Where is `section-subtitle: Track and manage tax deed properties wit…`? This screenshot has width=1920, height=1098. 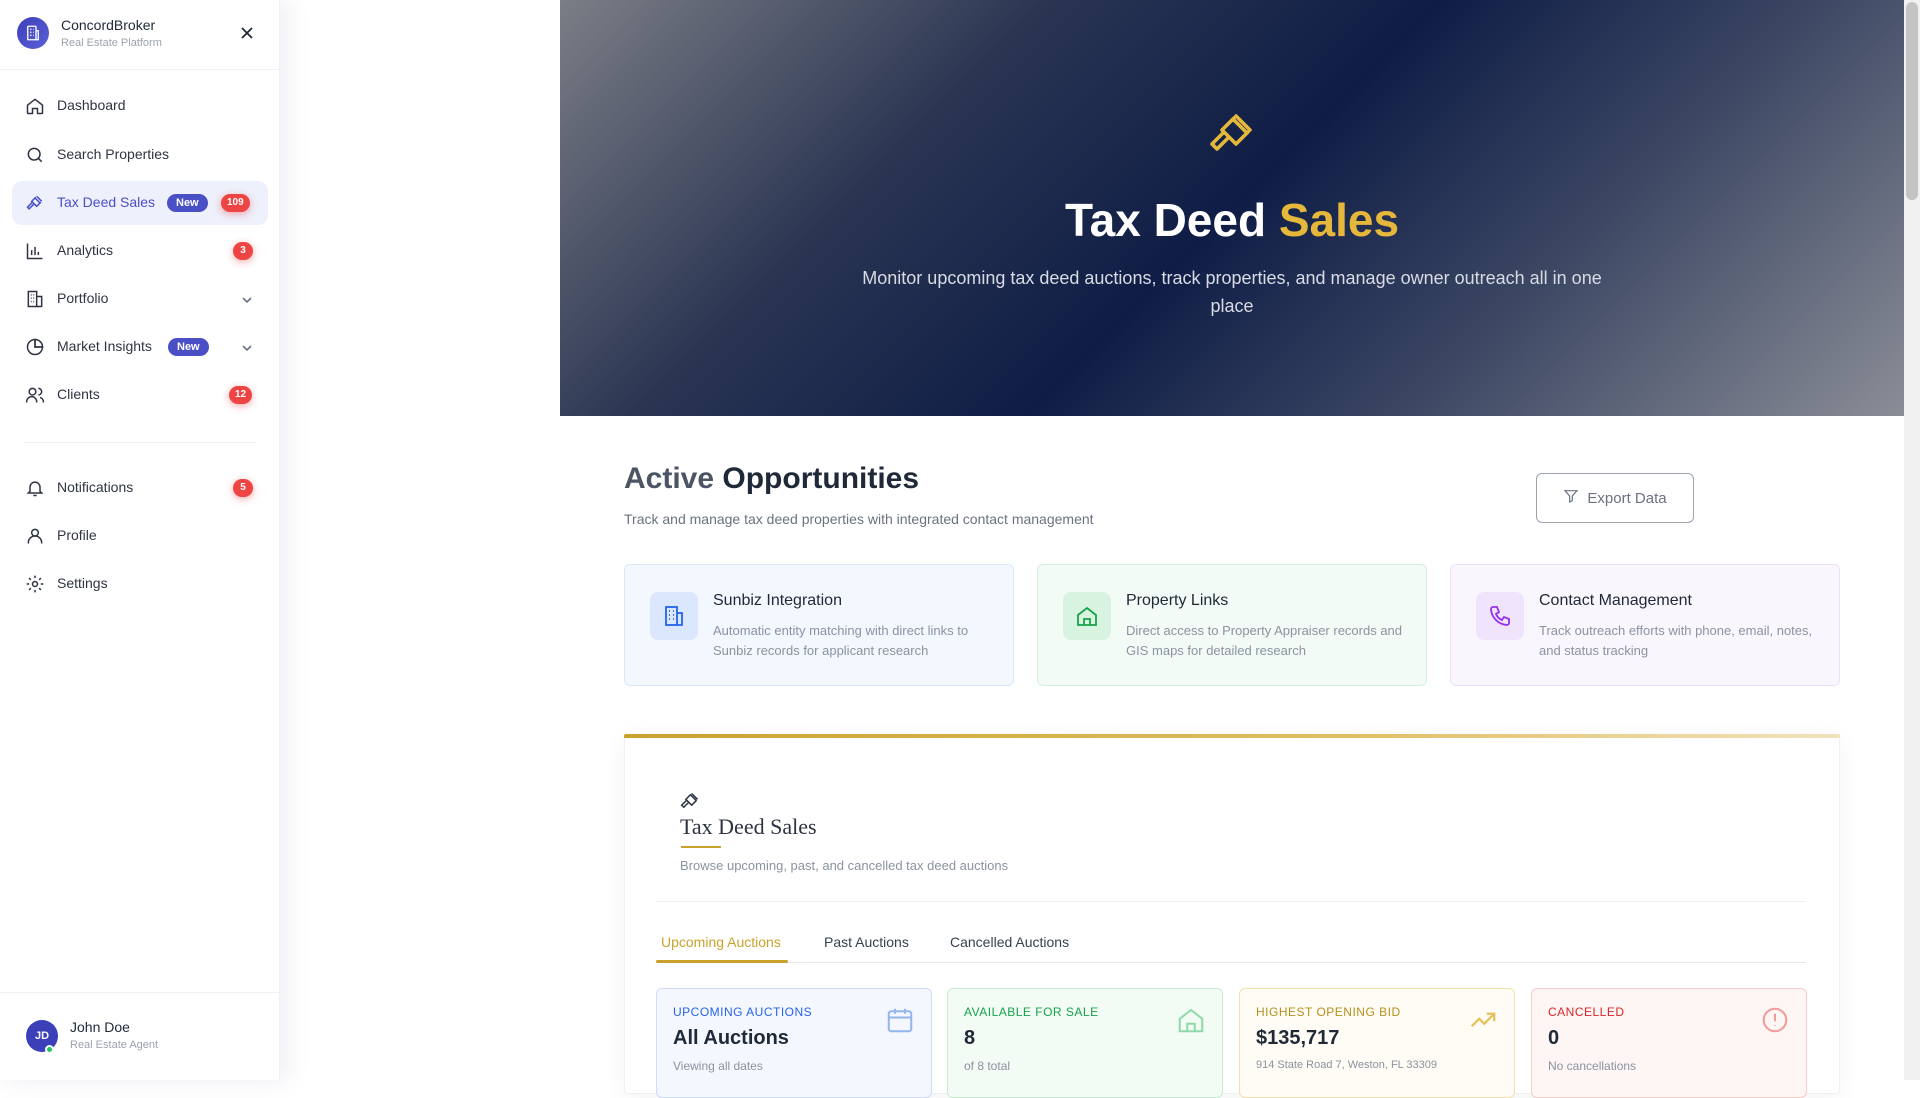 section-subtitle: Track and manage tax deed properties wit… is located at coordinates (859, 519).